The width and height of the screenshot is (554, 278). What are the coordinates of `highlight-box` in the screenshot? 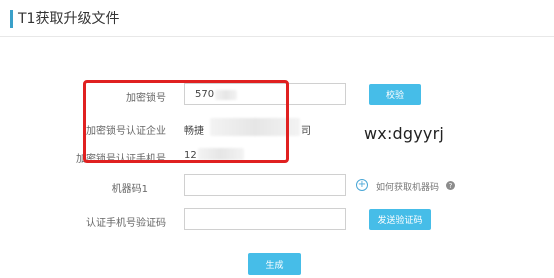 It's located at (186, 121).